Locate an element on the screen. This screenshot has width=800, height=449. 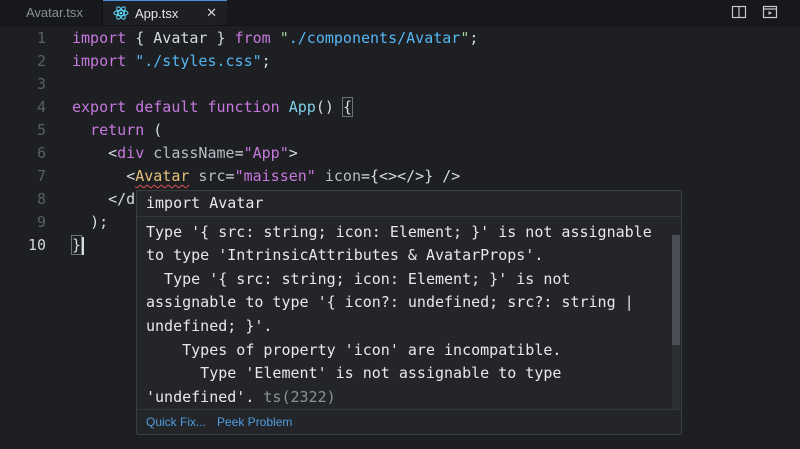
hover-actions: Quick Fix... Peek Problem is located at coordinates (409, 421).